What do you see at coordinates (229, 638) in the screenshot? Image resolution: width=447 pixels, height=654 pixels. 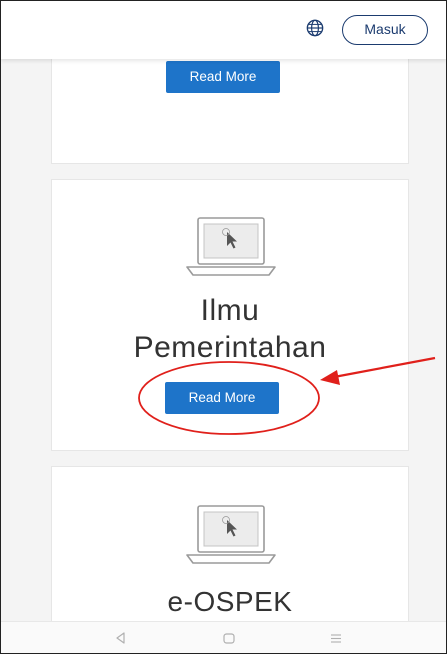 I see `home-icon` at bounding box center [229, 638].